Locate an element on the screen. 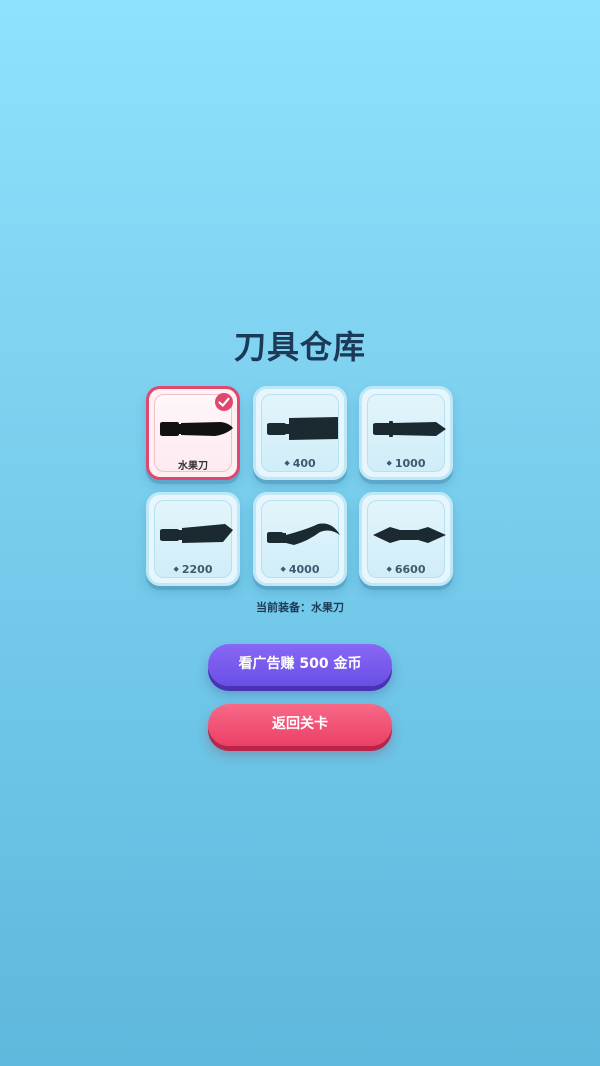 Image resolution: width=600 pixels, height=1066 pixels. knife-slot-karambit: ◆ 4000 is located at coordinates (300, 539).